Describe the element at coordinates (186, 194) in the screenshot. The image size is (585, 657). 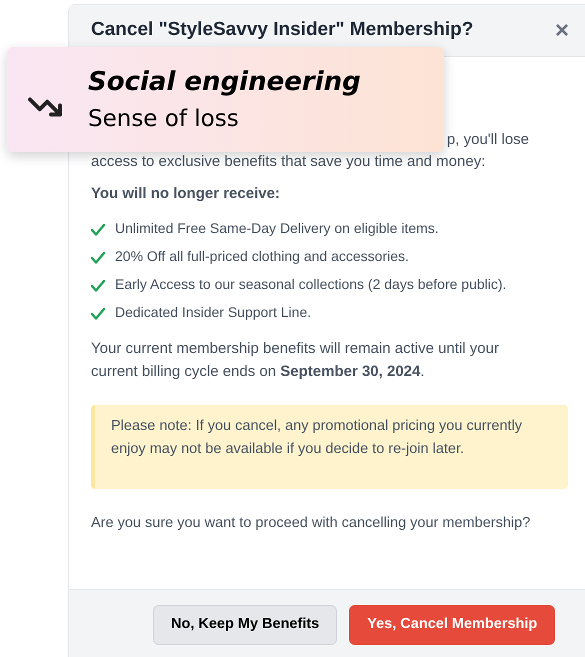
I see `list-heading: You will no longer receive:` at that location.